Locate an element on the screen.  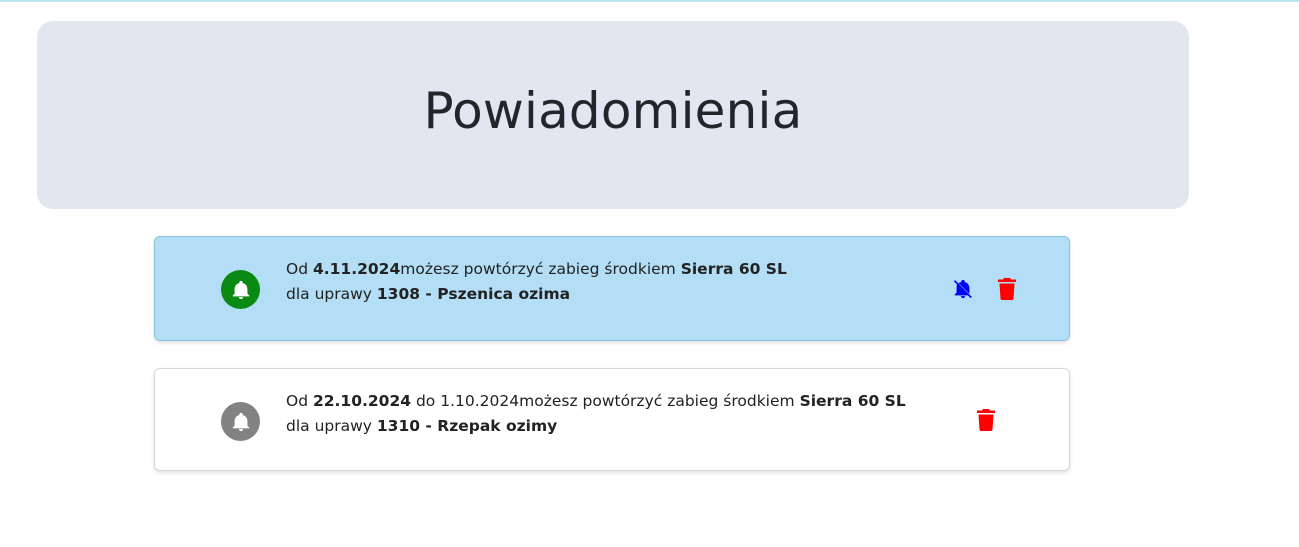
date-to: 1.10.2024 is located at coordinates (480, 401).